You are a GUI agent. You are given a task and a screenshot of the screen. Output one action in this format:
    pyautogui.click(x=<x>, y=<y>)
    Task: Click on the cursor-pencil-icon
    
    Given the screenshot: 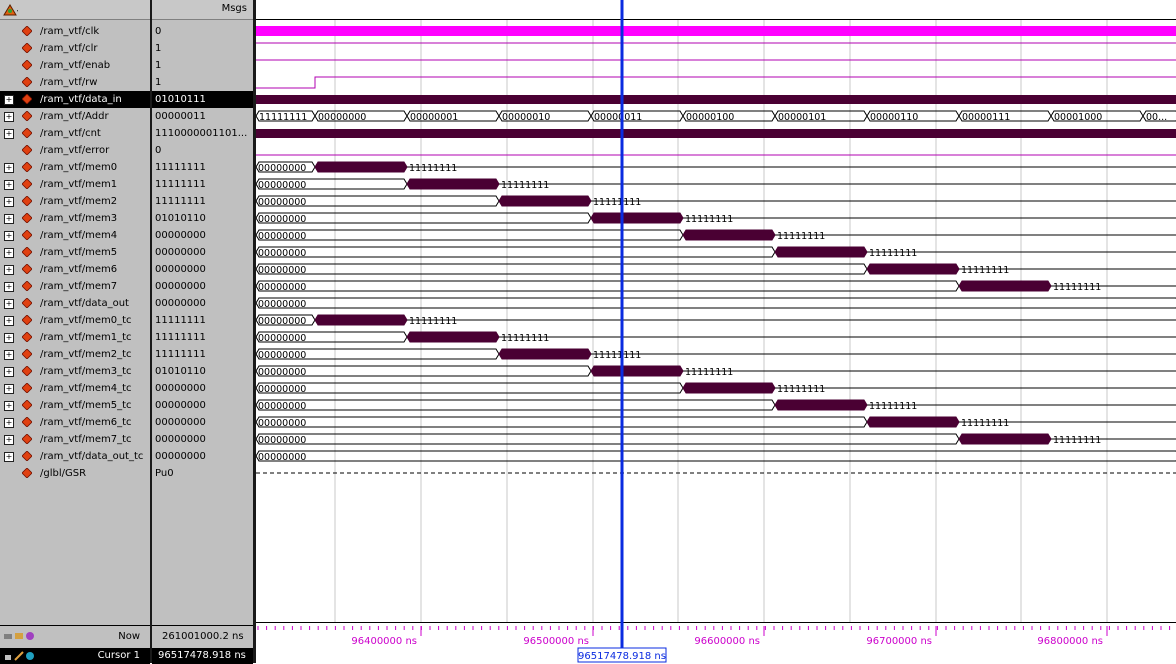 What is the action you would take?
    pyautogui.click(x=19, y=656)
    